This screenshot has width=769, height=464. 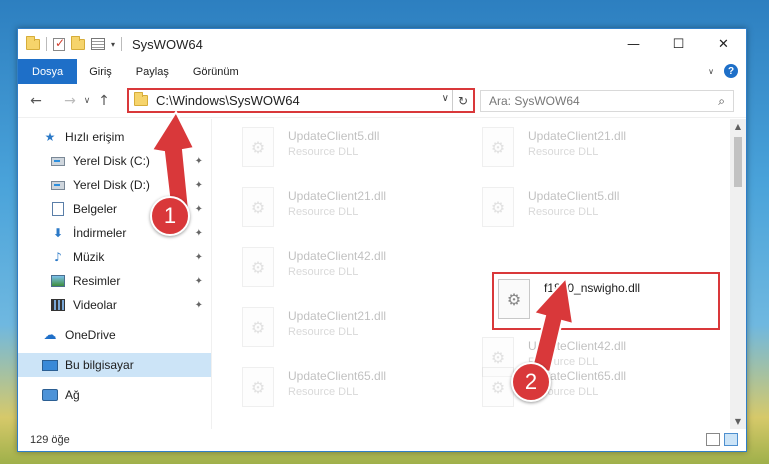 What do you see at coordinates (382, 440) in the screenshot?
I see `status-bar: 129 öğe` at bounding box center [382, 440].